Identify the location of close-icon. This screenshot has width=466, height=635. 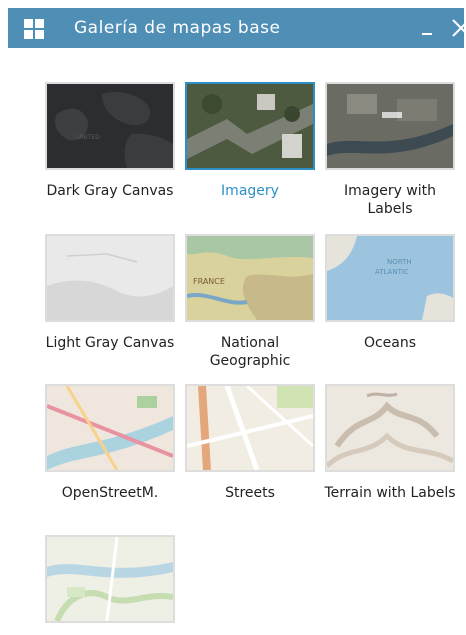
(459, 28).